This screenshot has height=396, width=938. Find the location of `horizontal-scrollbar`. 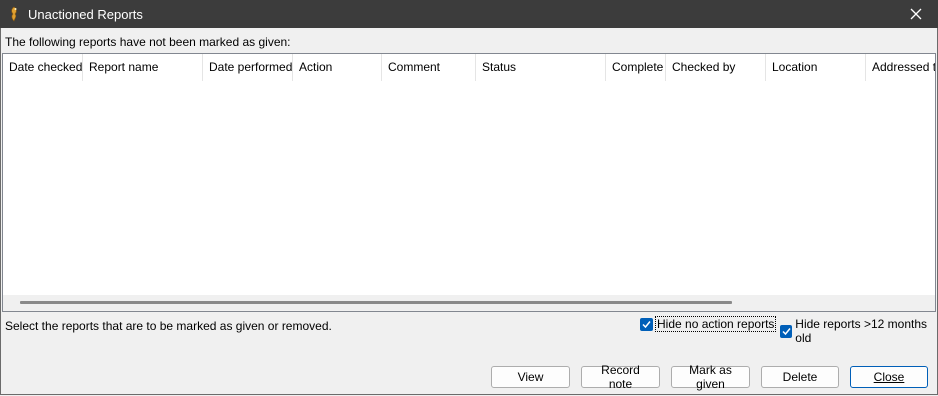

horizontal-scrollbar is located at coordinates (469, 303).